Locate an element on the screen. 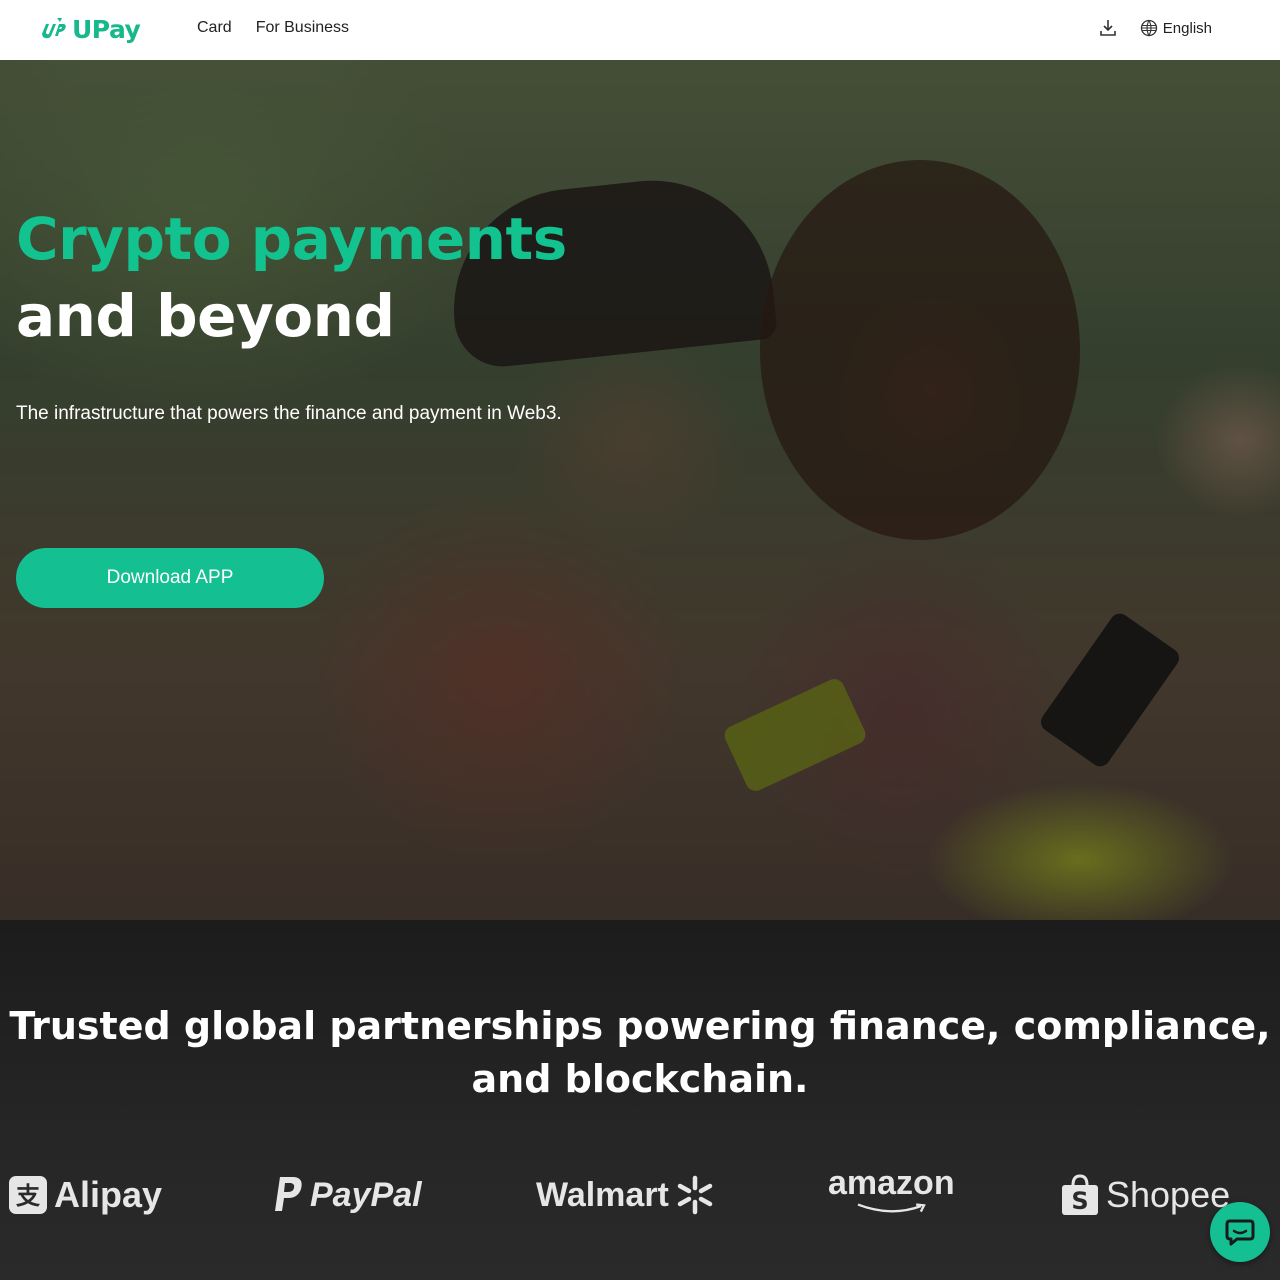 The height and width of the screenshot is (1280, 1280). partner-logos: 支 Alipay PayPal Walmart amazon S Shopee is located at coordinates (640, 1192).